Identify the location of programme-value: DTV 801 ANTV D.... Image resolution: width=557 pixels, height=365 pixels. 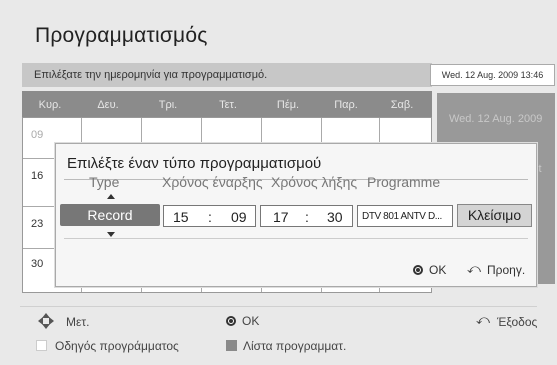
(402, 216).